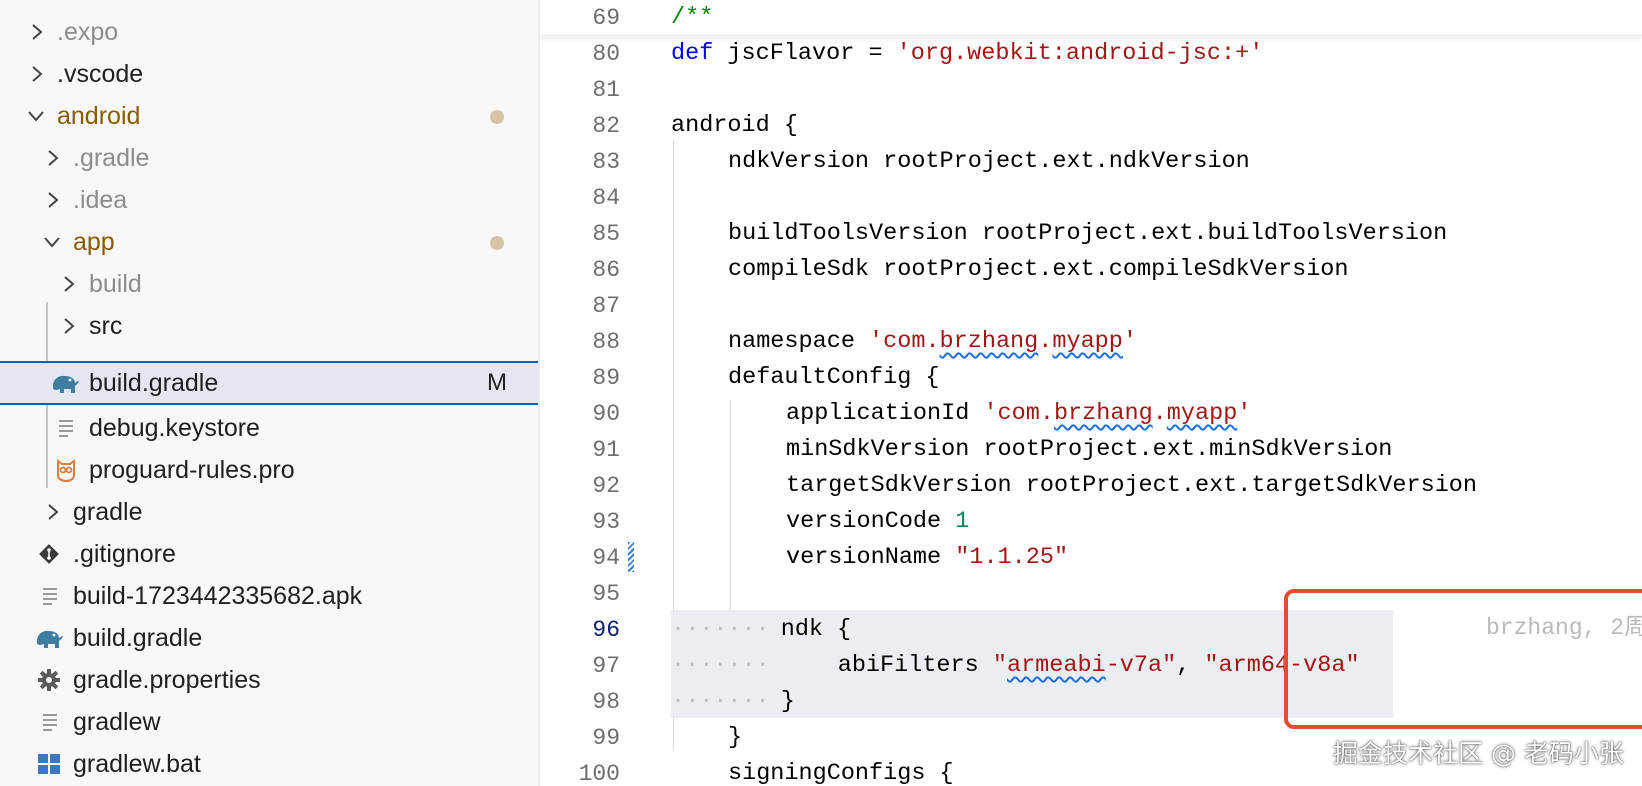 This screenshot has height=786, width=1642. What do you see at coordinates (1091, 18) in the screenshot?
I see `sticky-scroll-line: 69 /**` at bounding box center [1091, 18].